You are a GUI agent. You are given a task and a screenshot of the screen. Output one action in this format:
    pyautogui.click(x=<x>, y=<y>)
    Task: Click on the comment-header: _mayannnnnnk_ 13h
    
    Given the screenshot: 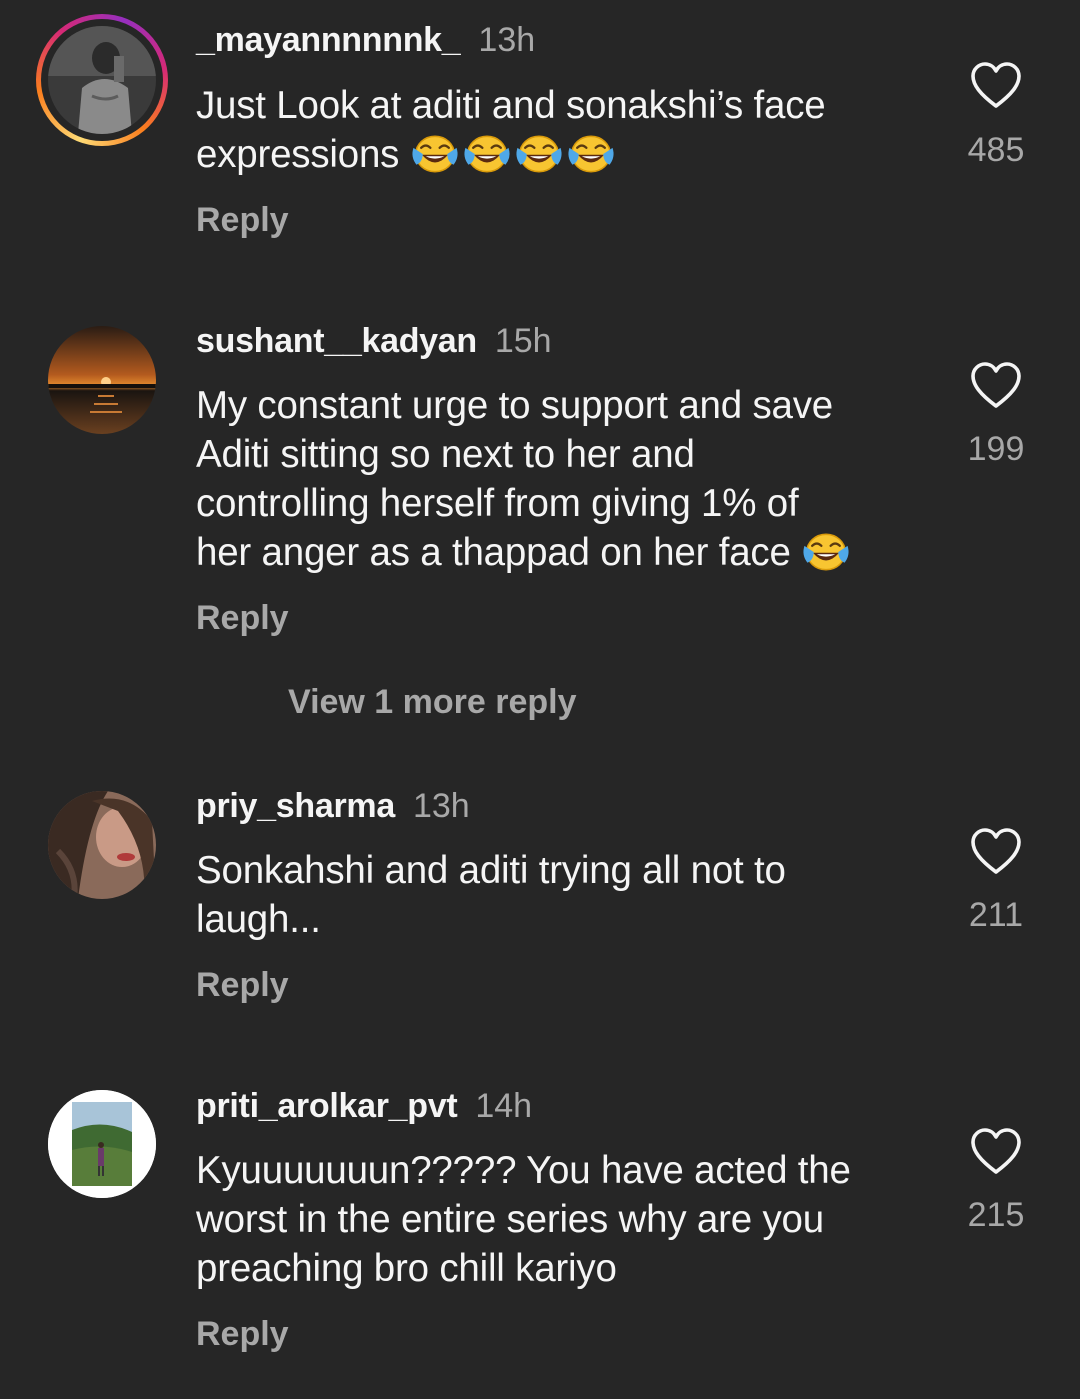 What is the action you would take?
    pyautogui.click(x=365, y=40)
    